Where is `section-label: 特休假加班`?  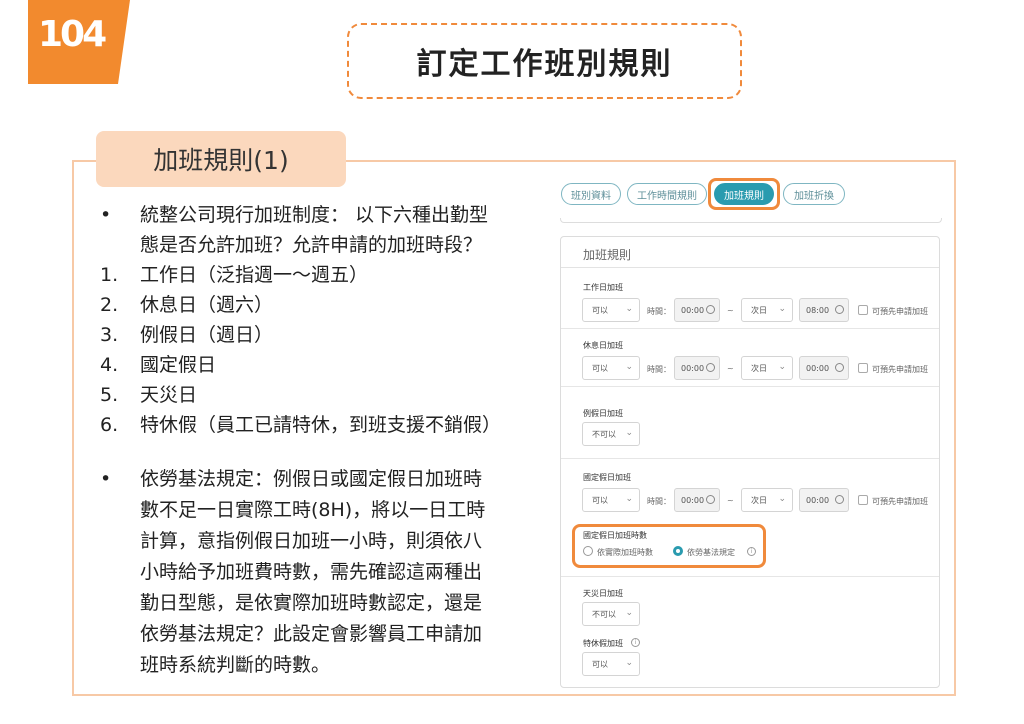 section-label: 特休假加班 is located at coordinates (603, 643).